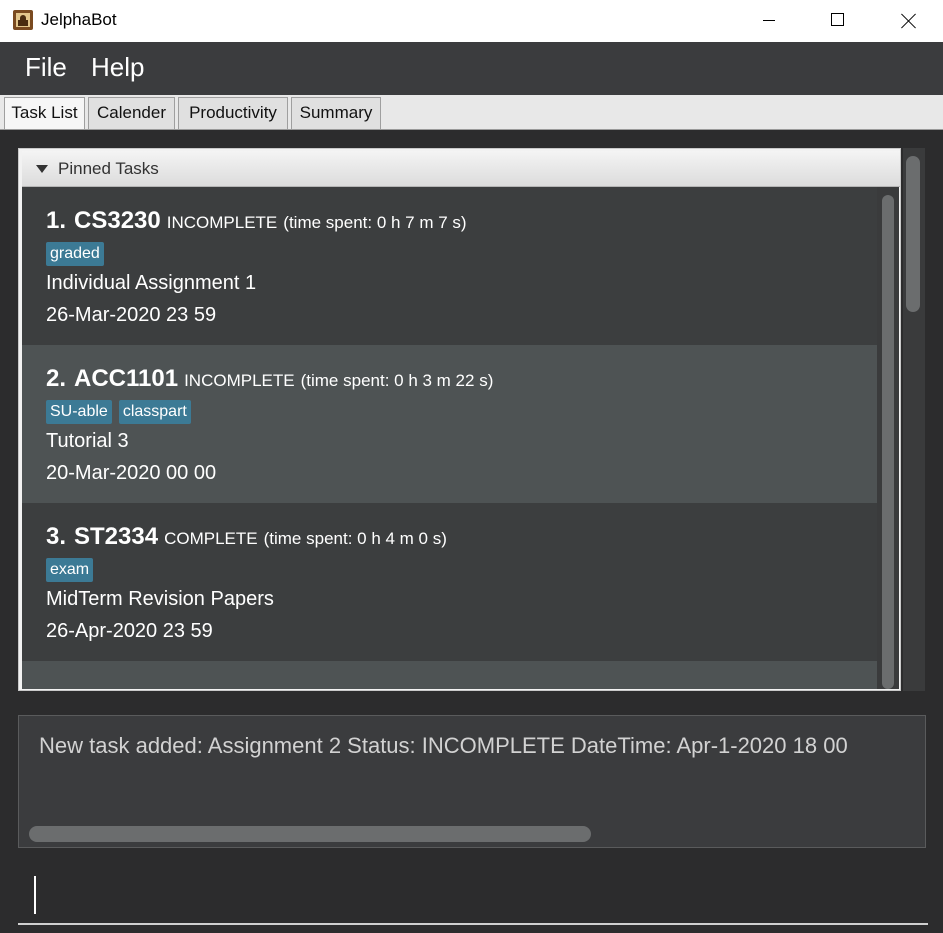 This screenshot has width=943, height=933. I want to click on result-horizontal-scrollbar, so click(310, 834).